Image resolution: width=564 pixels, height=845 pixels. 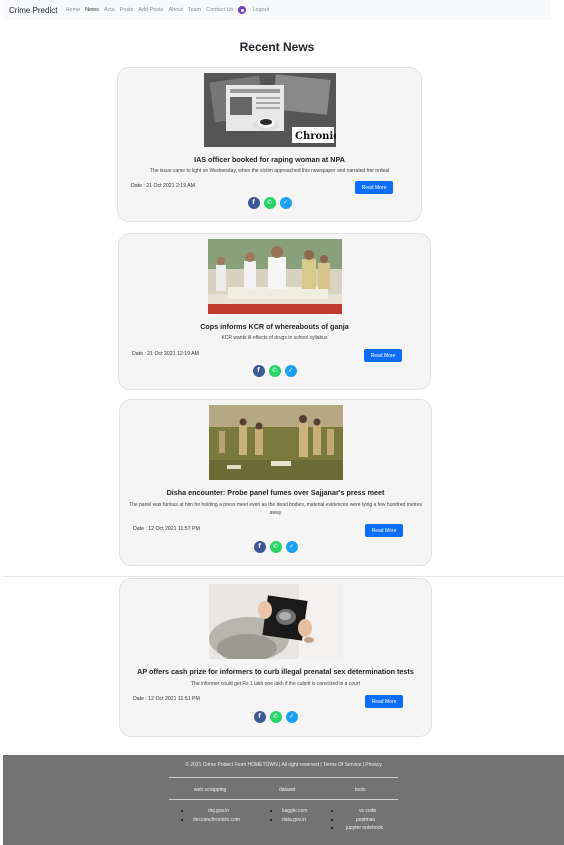 What do you see at coordinates (210, 790) in the screenshot?
I see `footer-heading-web-scrapping: web scrapping` at bounding box center [210, 790].